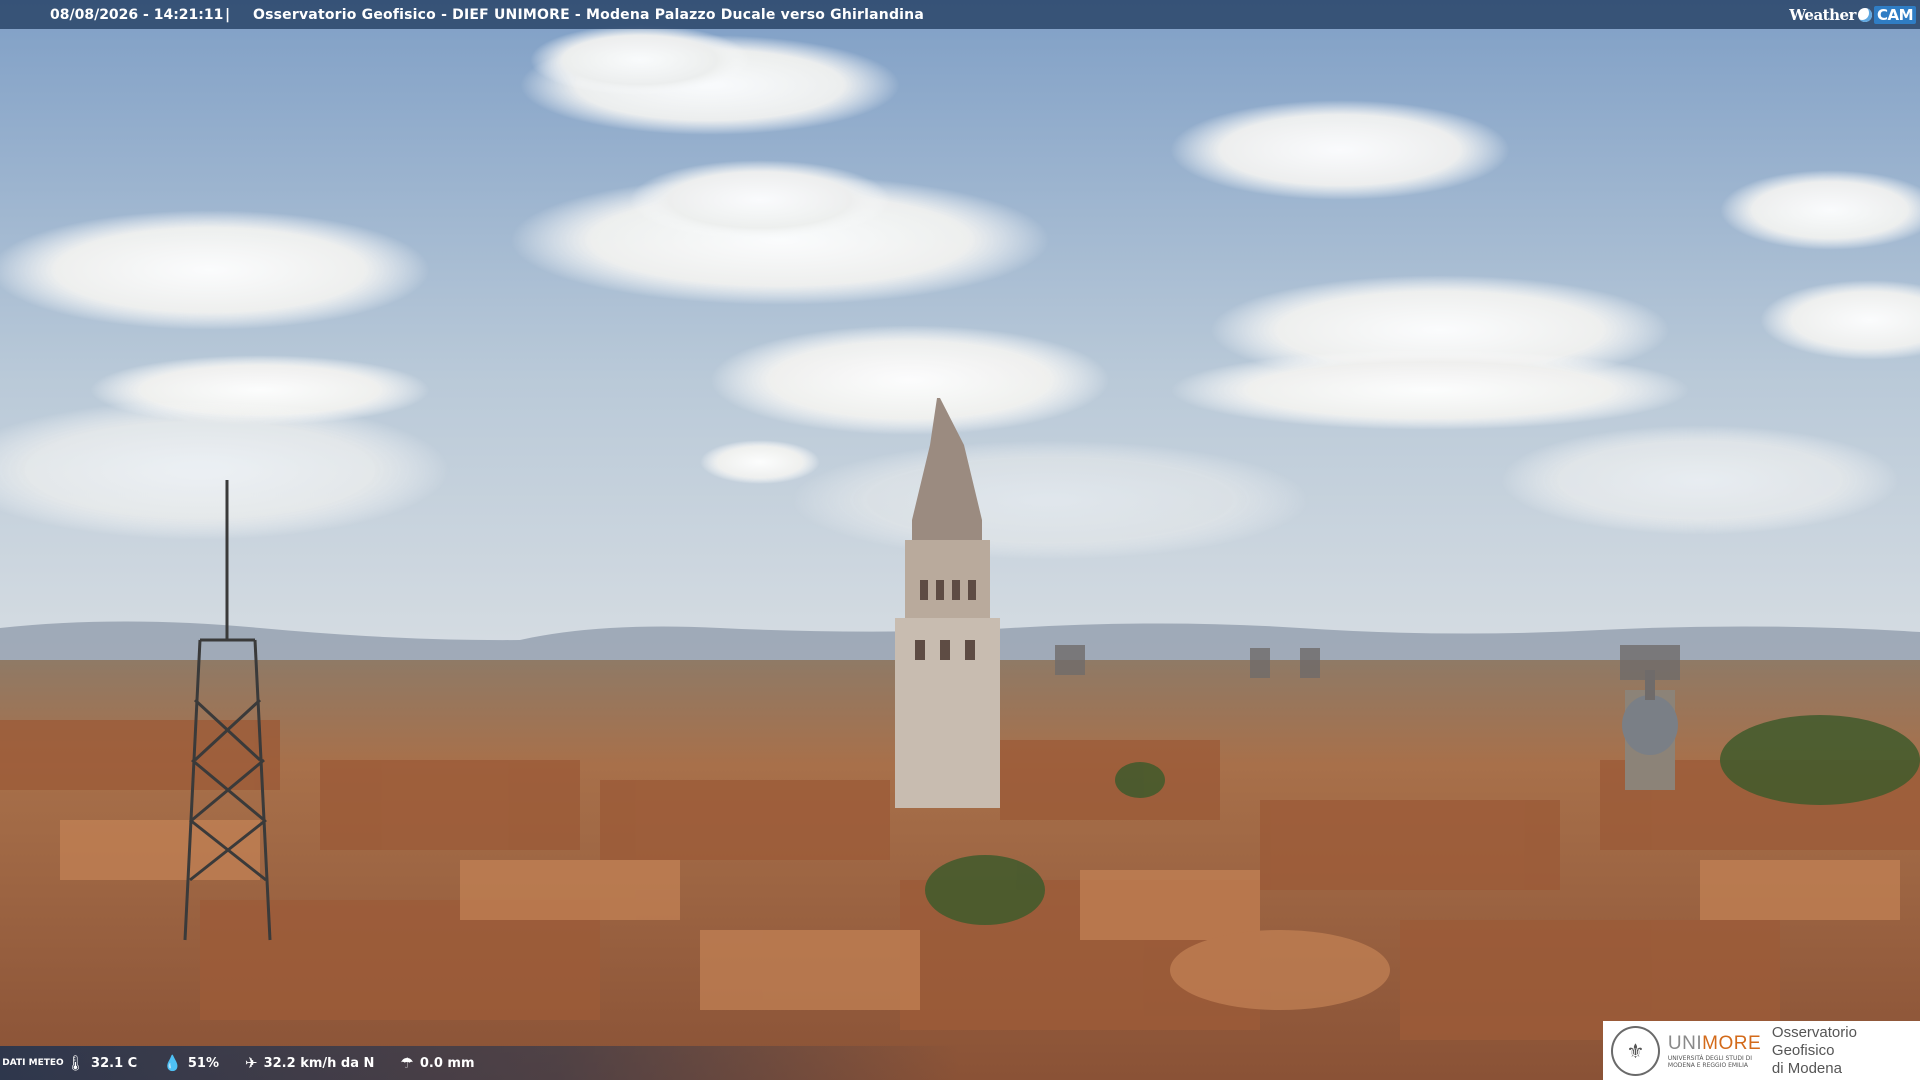  I want to click on wind-value: 32.2 km/h da N, so click(319, 1063).